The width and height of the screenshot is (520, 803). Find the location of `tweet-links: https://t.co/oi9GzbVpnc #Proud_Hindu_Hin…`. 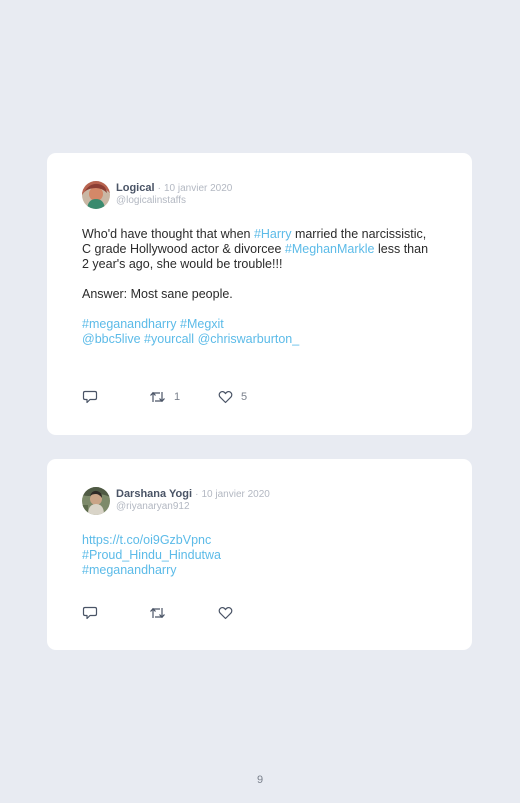

tweet-links: https://t.co/oi9GzbVpnc #Proud_Hindu_Hin… is located at coordinates (259, 555).